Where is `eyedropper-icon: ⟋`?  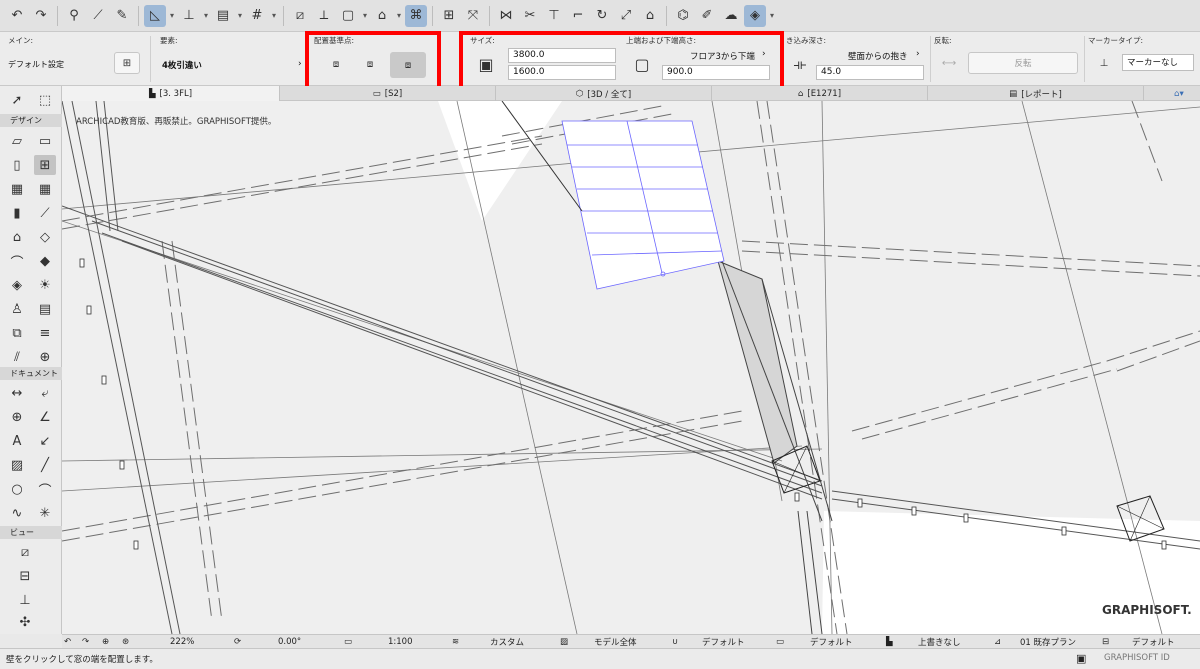
eyedropper-icon: ⟋ is located at coordinates (98, 16).